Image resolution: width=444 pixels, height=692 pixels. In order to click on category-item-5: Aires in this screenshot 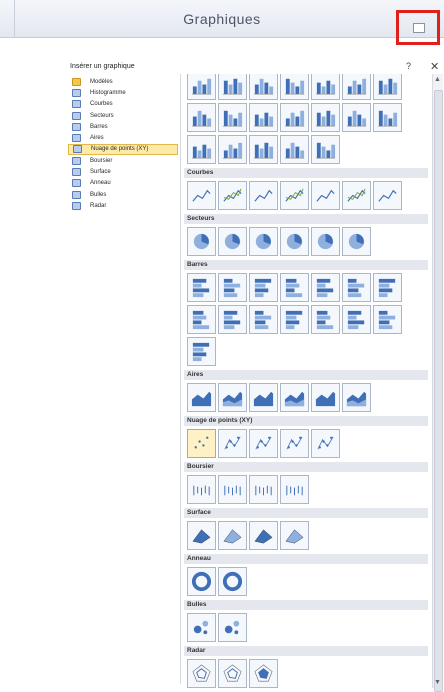, I will do `click(123, 137)`.